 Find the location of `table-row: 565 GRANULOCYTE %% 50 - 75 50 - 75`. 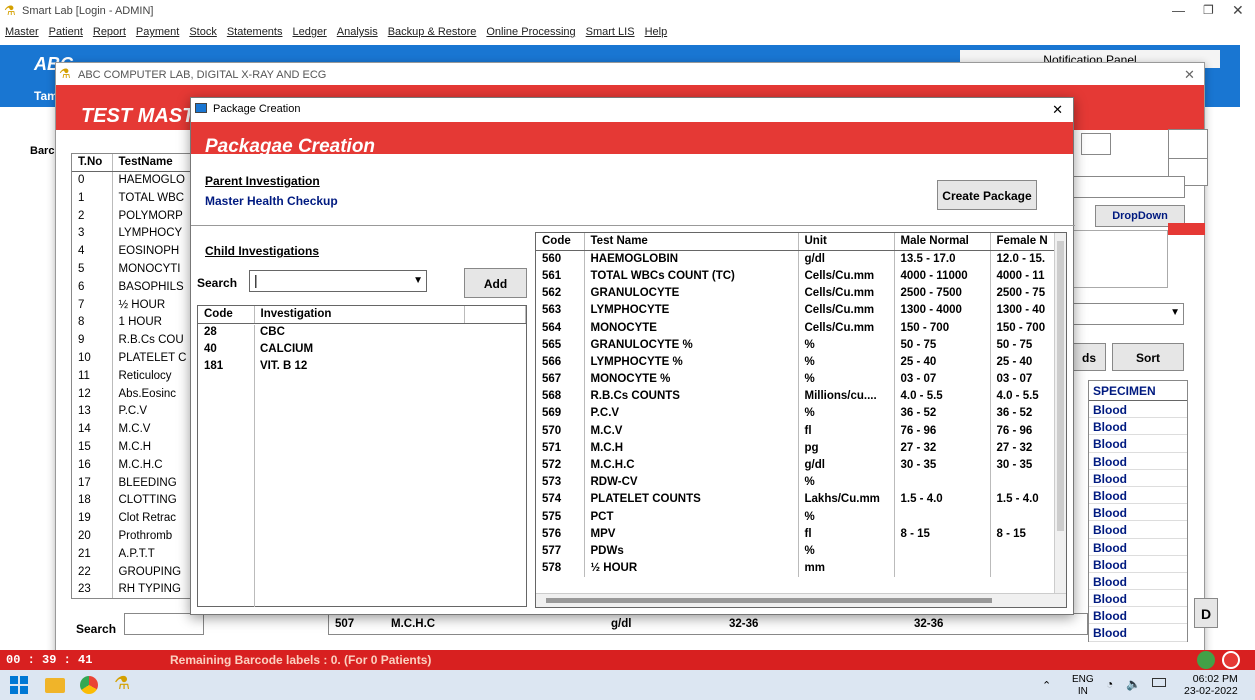

table-row: 565 GRANULOCYTE %% 50 - 75 50 - 75 is located at coordinates (796, 345).